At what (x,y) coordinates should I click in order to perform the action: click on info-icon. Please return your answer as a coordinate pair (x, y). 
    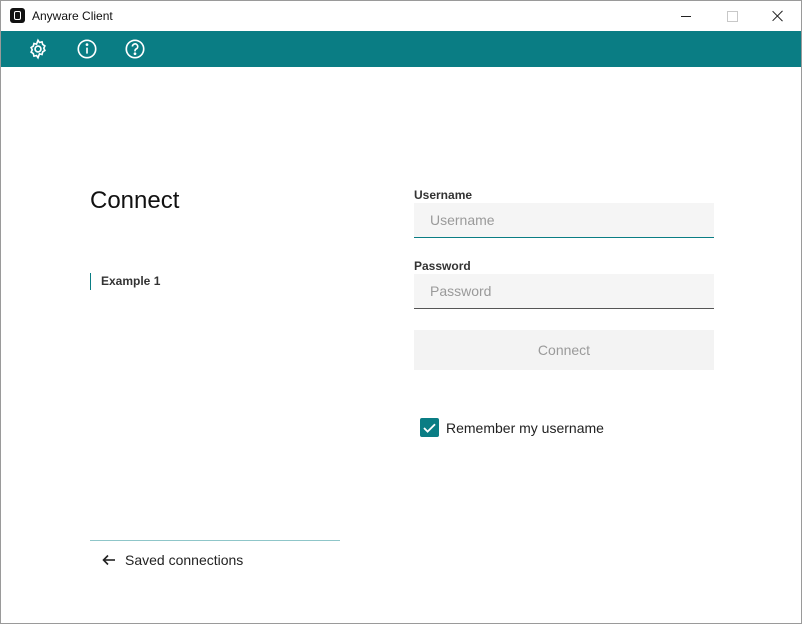
    Looking at the image, I should click on (87, 49).